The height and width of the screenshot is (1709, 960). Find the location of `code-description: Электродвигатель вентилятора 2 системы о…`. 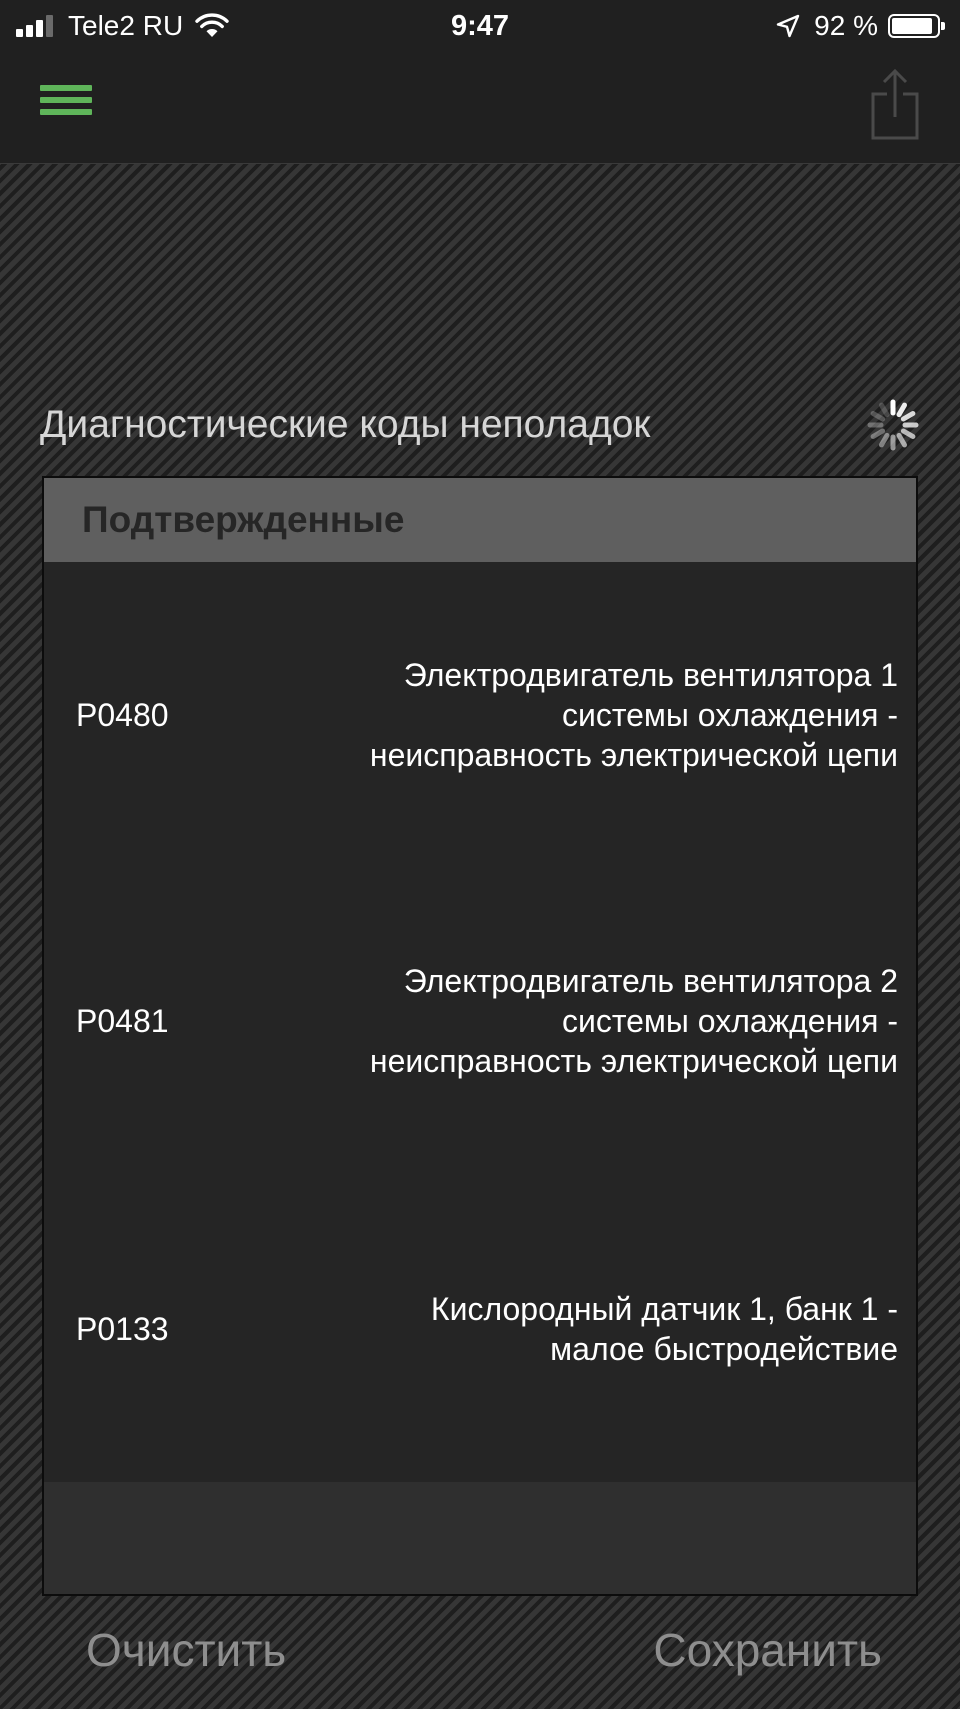

code-description: Электродвигатель вентилятора 2 системы о… is located at coordinates (633, 1021).